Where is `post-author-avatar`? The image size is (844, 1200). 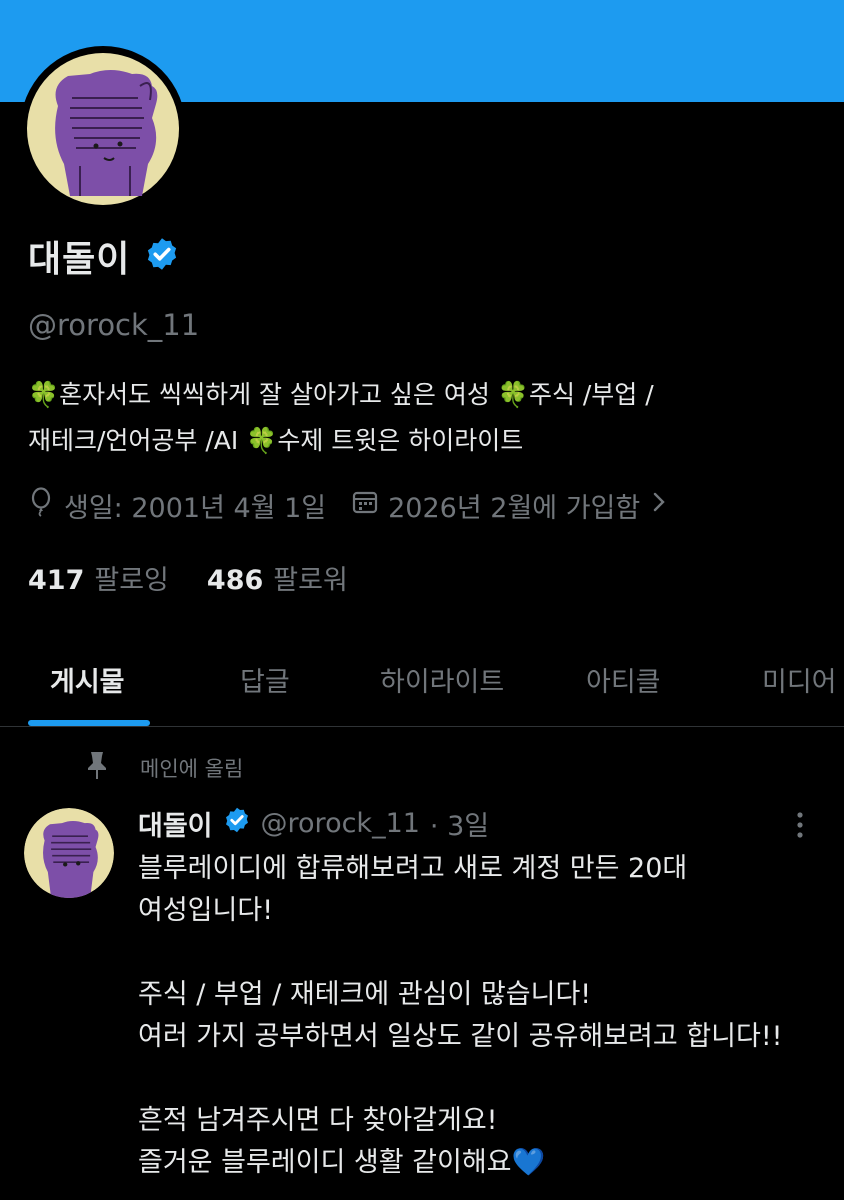 post-author-avatar is located at coordinates (69, 853).